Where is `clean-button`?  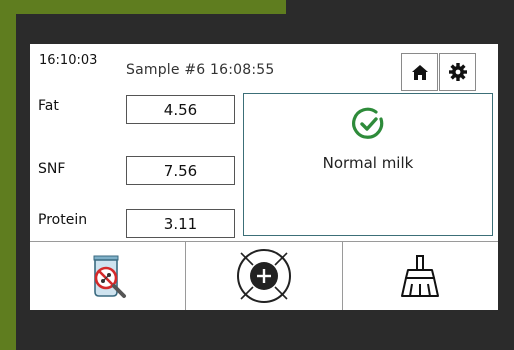
clean-button is located at coordinates (420, 276).